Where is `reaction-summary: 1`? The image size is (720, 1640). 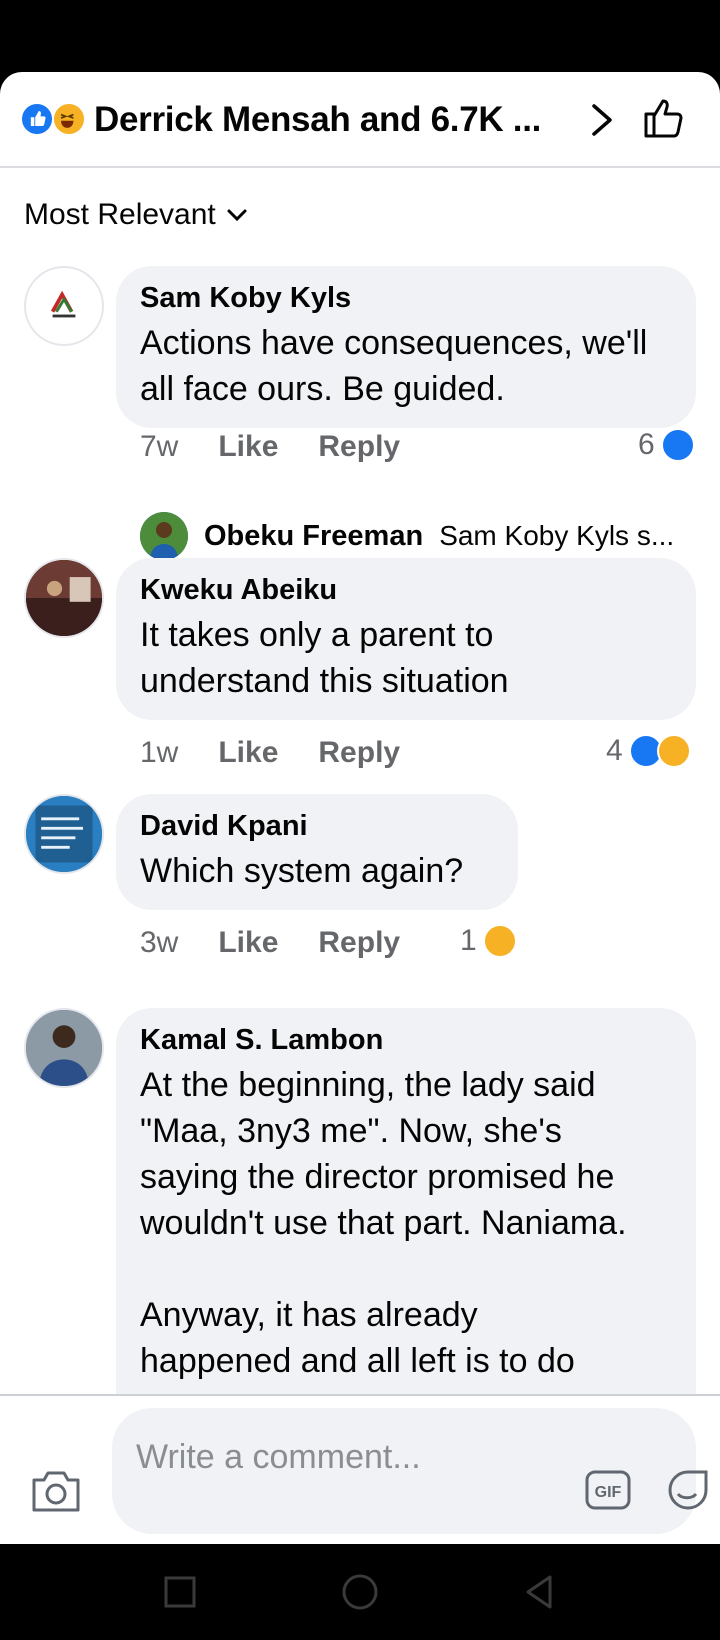 reaction-summary: 1 is located at coordinates (488, 941).